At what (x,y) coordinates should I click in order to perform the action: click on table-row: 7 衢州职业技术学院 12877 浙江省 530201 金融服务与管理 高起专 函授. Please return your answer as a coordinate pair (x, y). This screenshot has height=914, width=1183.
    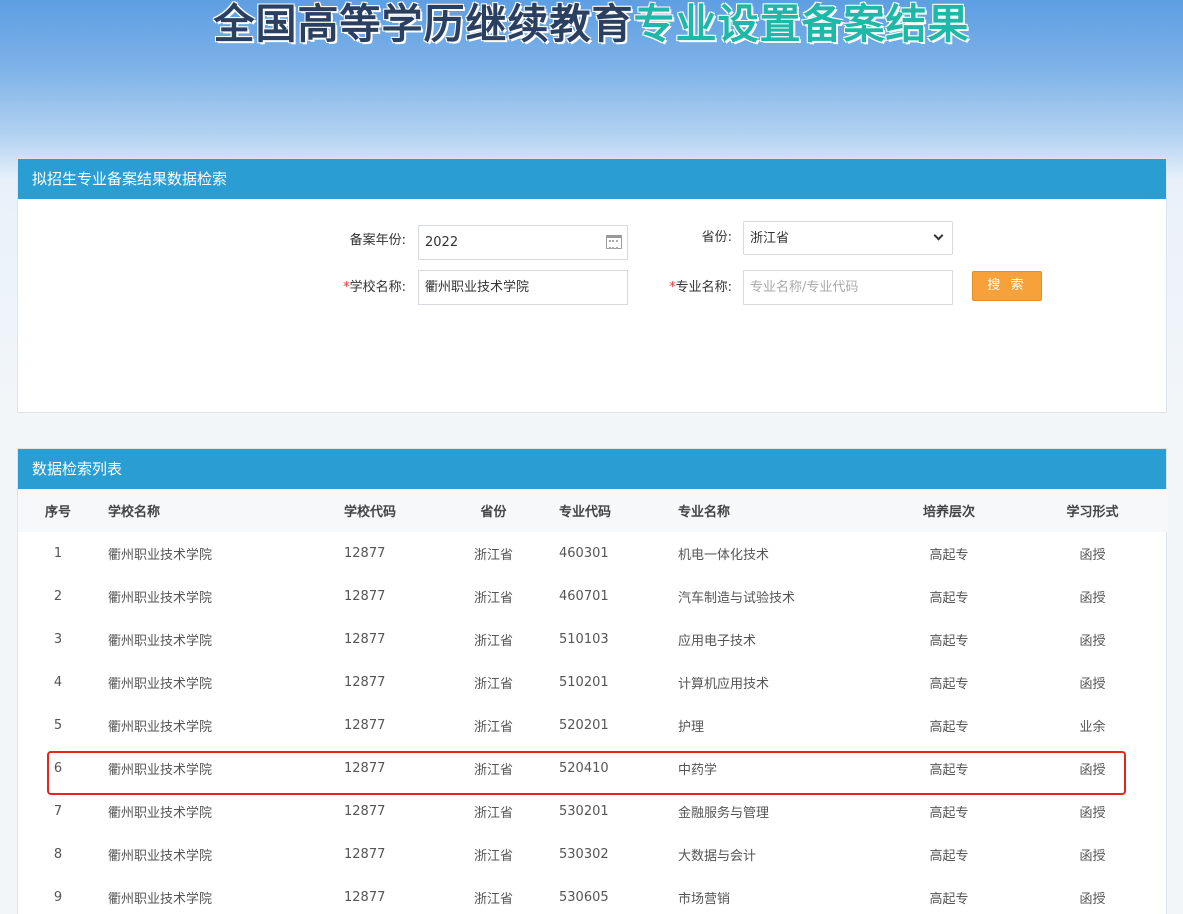
    Looking at the image, I should click on (593, 811).